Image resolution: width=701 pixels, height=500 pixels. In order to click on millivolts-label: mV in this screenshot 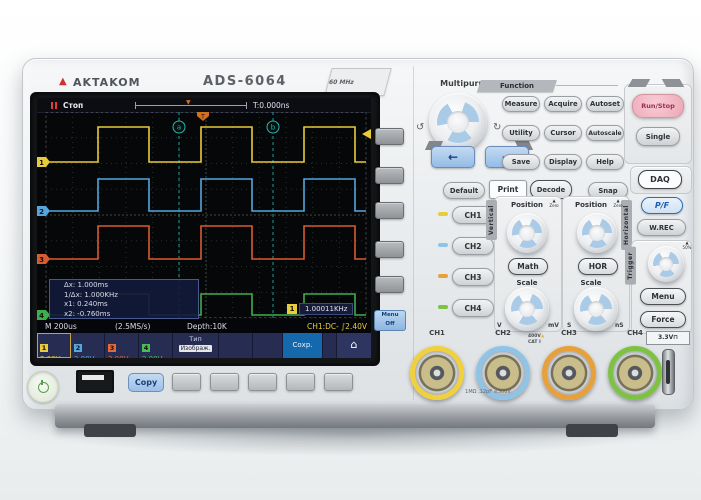, I will do `click(553, 325)`.